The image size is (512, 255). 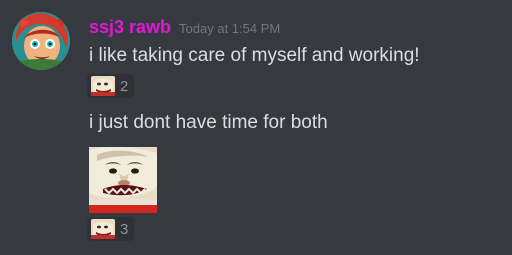 I want to click on reaction: 3, so click(x=111, y=229).